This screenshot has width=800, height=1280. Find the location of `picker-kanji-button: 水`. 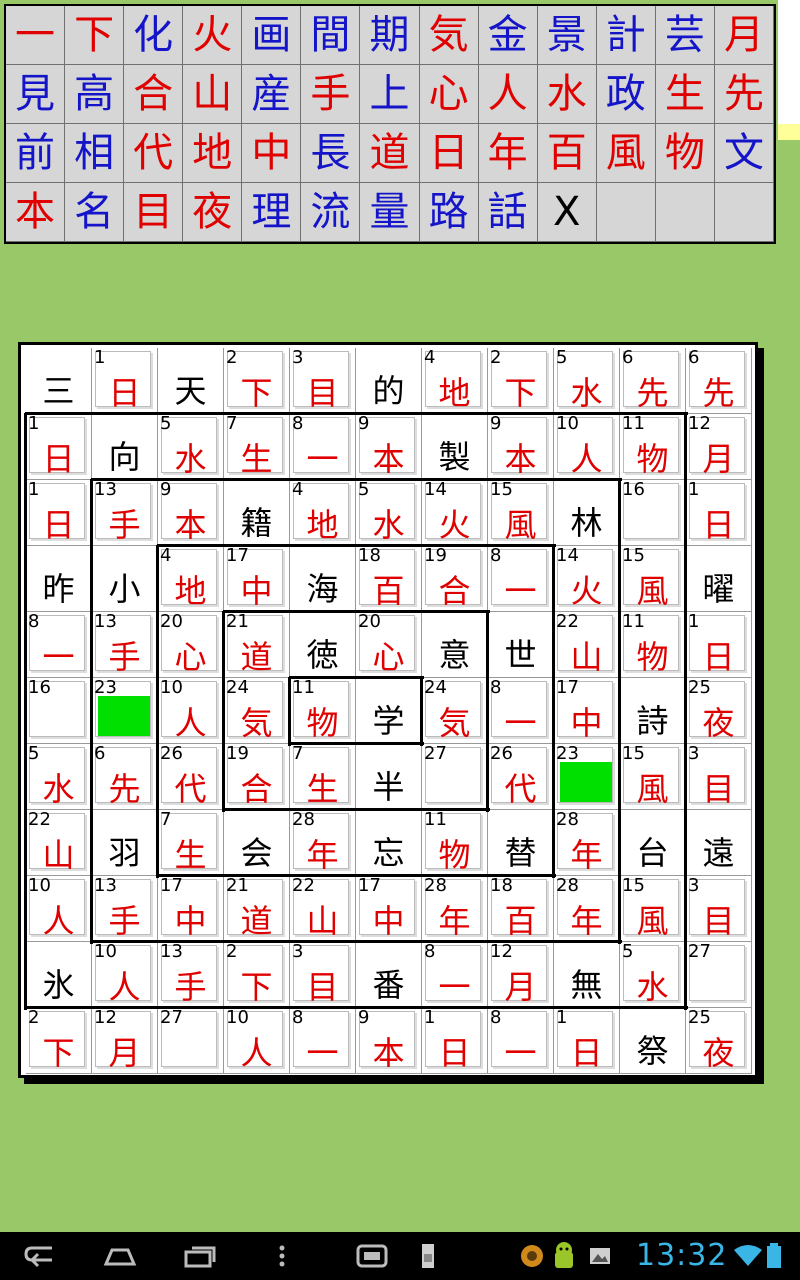

picker-kanji-button: 水 is located at coordinates (567, 94).